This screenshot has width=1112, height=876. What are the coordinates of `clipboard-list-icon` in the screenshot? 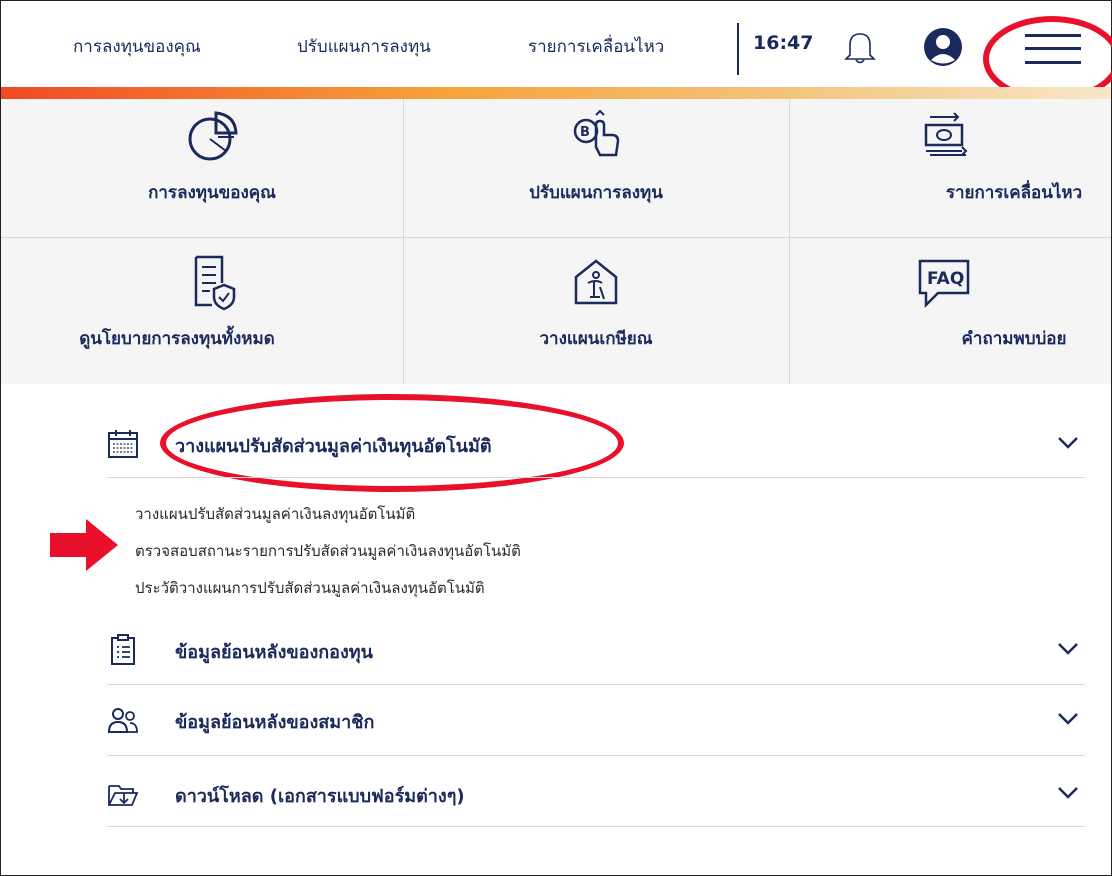 It's located at (123, 649).